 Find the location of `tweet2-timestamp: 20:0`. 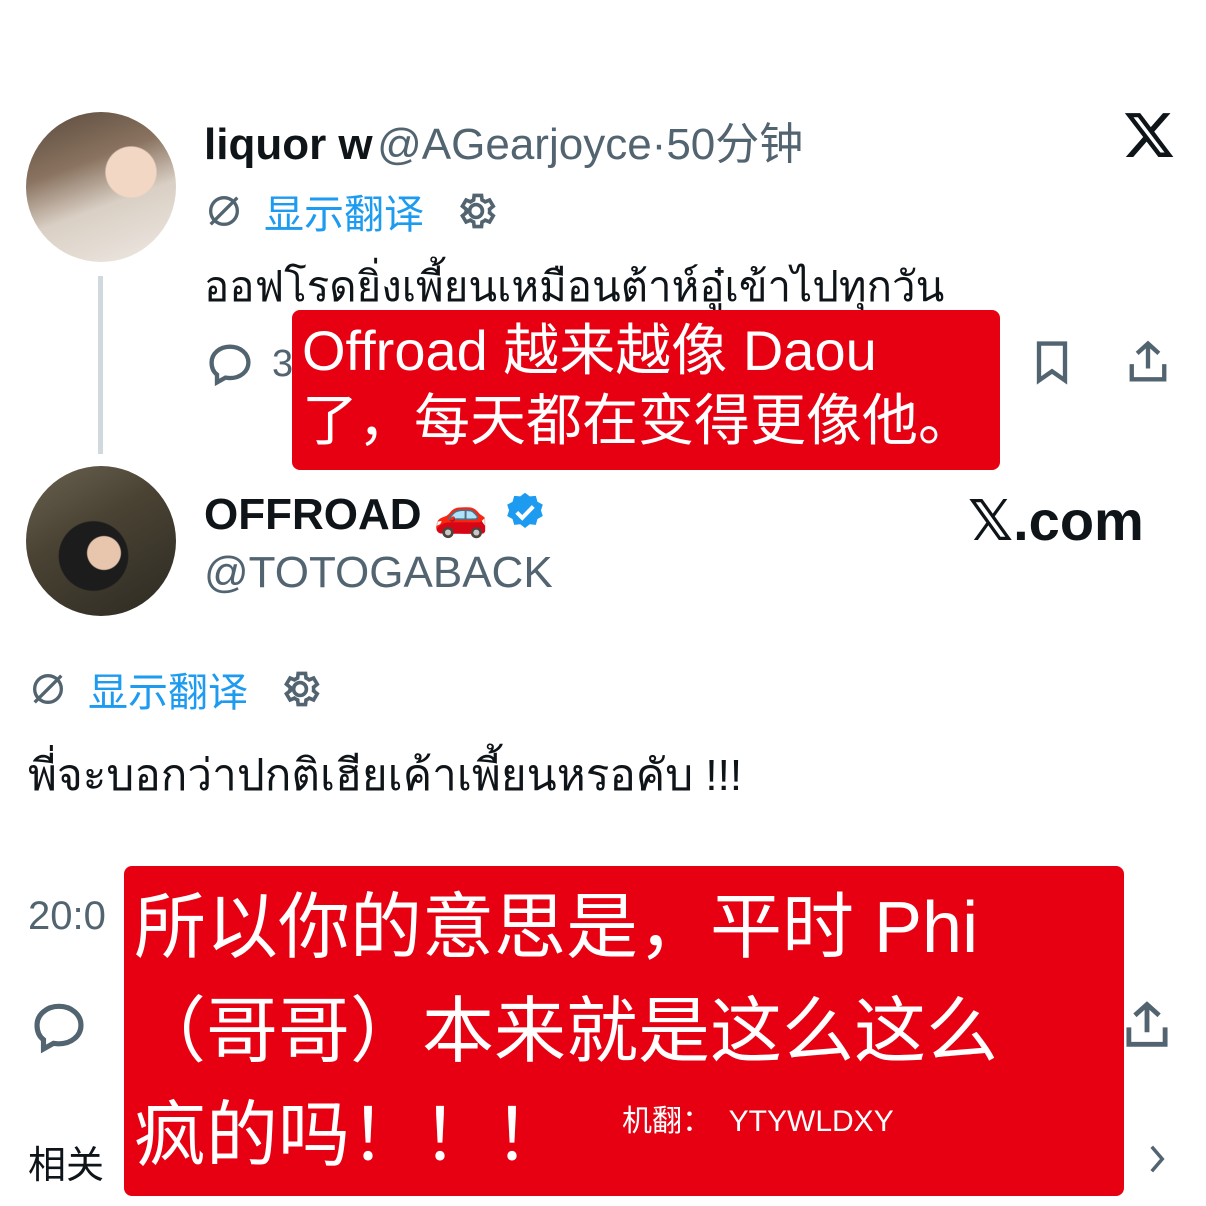

tweet2-timestamp: 20:0 is located at coordinates (67, 916).